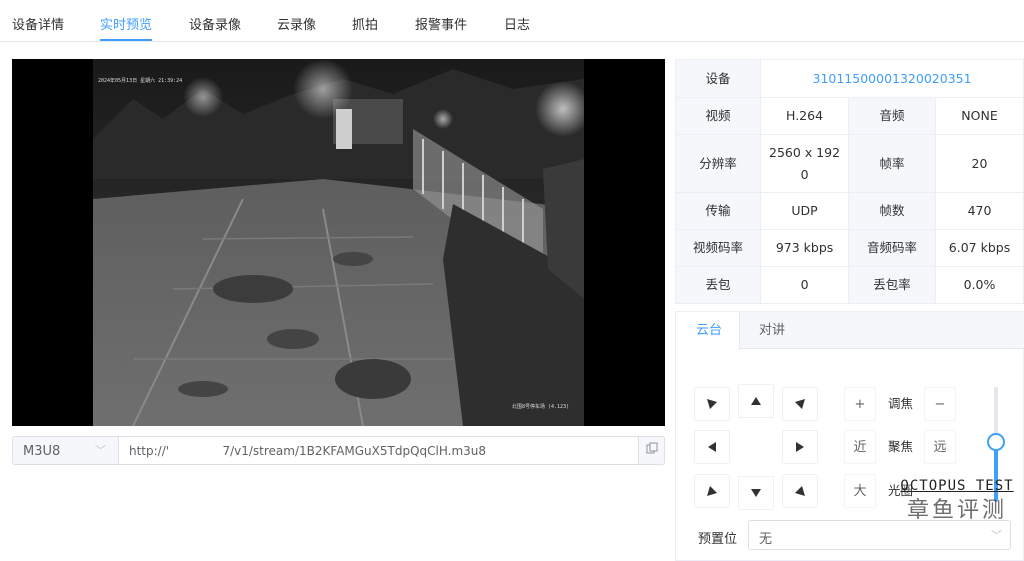 Image resolution: width=1024 pixels, height=561 pixels. What do you see at coordinates (805, 163) in the screenshot?
I see `resolution-value: 2560 x 192 0` at bounding box center [805, 163].